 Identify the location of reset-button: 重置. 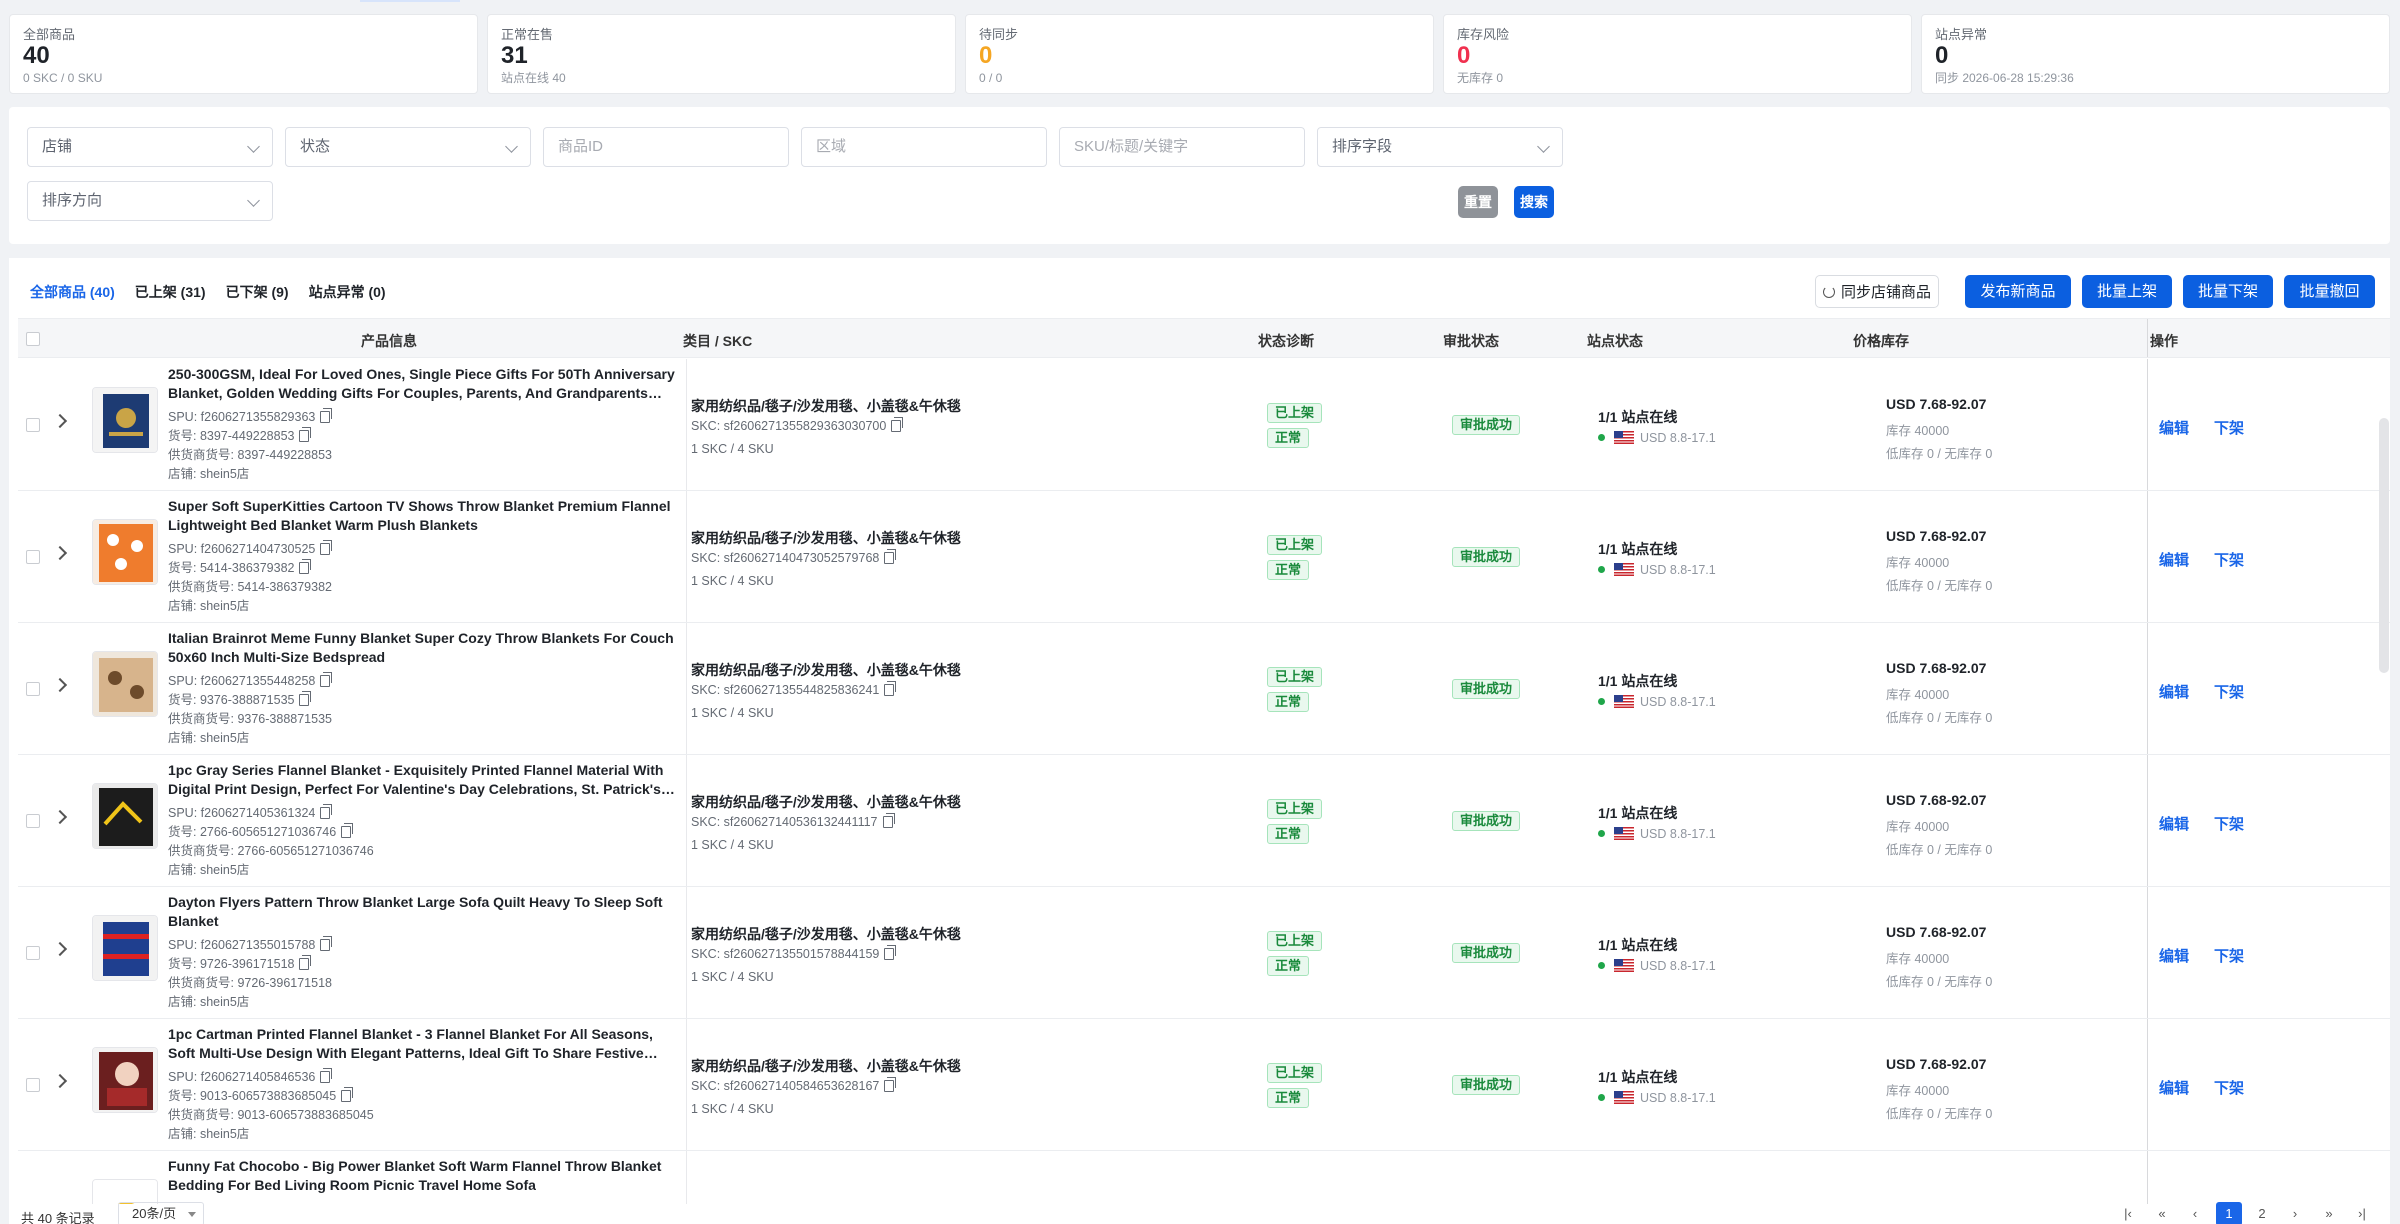
(1478, 202).